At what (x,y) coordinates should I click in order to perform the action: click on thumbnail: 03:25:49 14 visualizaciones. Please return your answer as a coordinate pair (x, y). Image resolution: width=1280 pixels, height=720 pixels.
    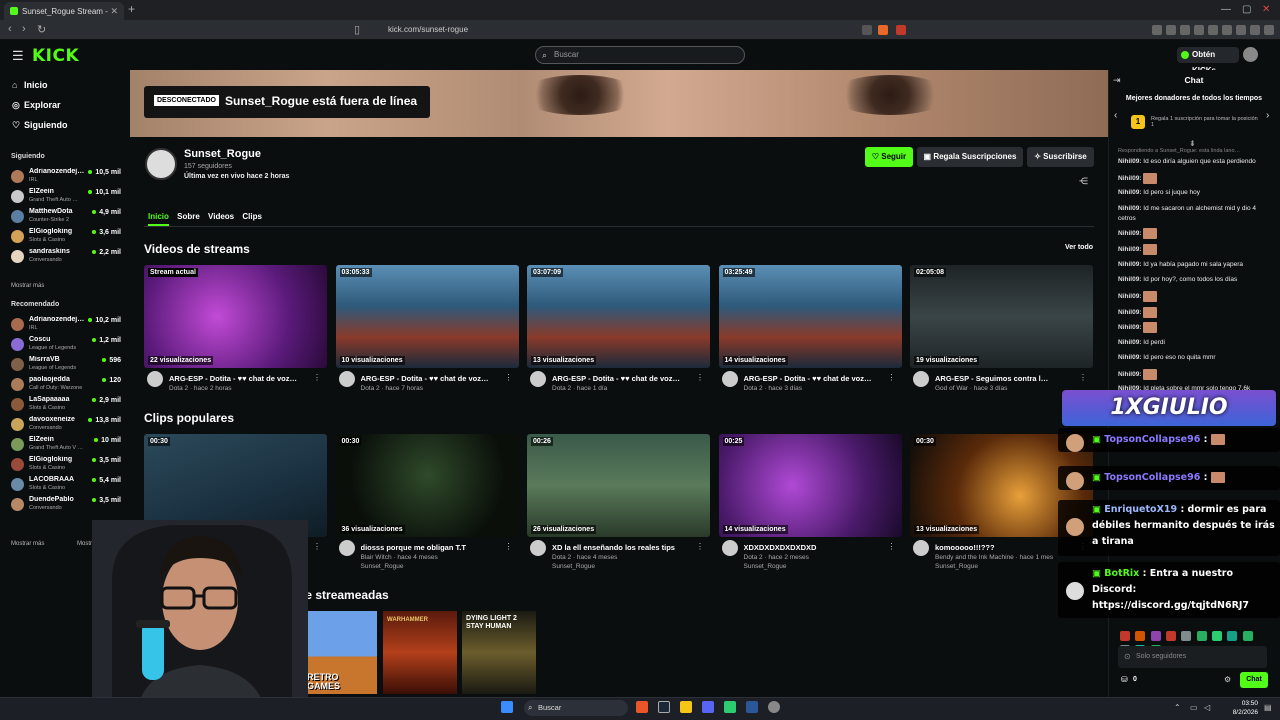
    Looking at the image, I should click on (810, 316).